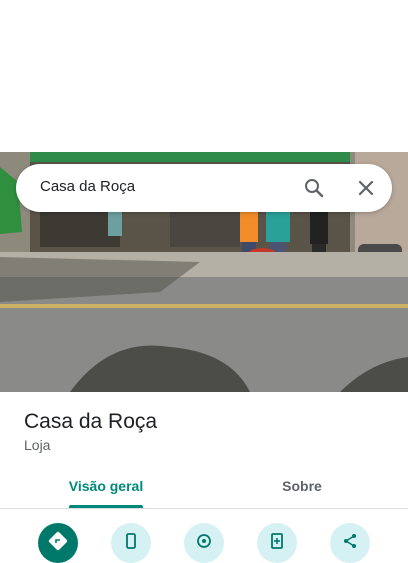 Image resolution: width=408 pixels, height=563 pixels. I want to click on search-icon, so click(314, 188).